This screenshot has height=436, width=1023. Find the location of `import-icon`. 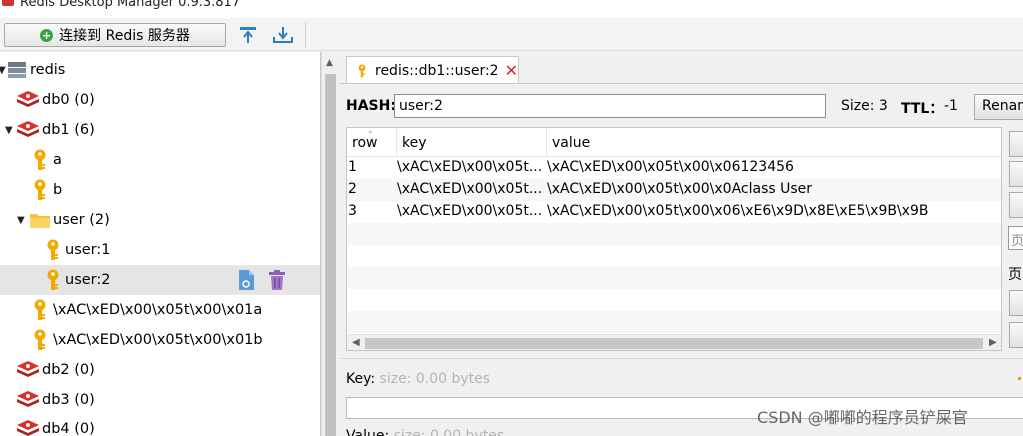

import-icon is located at coordinates (248, 35).